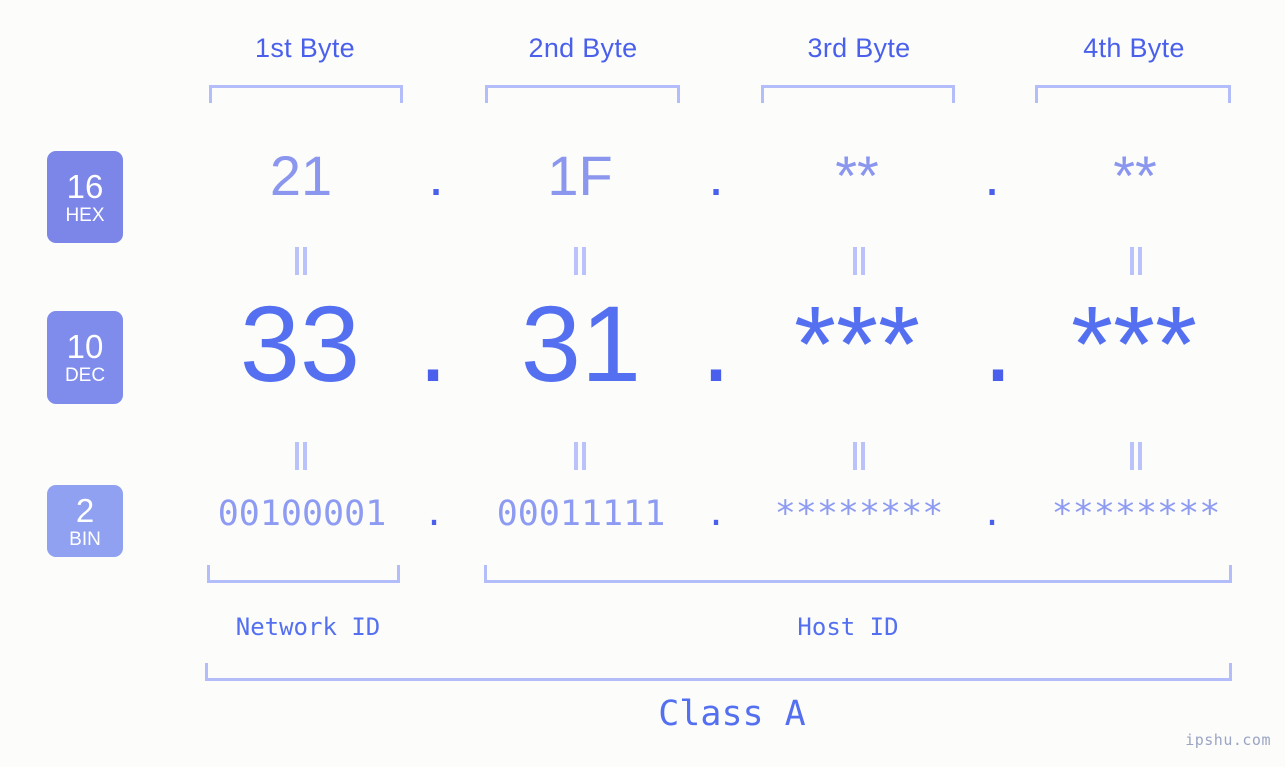 Image resolution: width=1285 pixels, height=767 pixels. I want to click on byte-header-1: 1st Byte, so click(305, 48).